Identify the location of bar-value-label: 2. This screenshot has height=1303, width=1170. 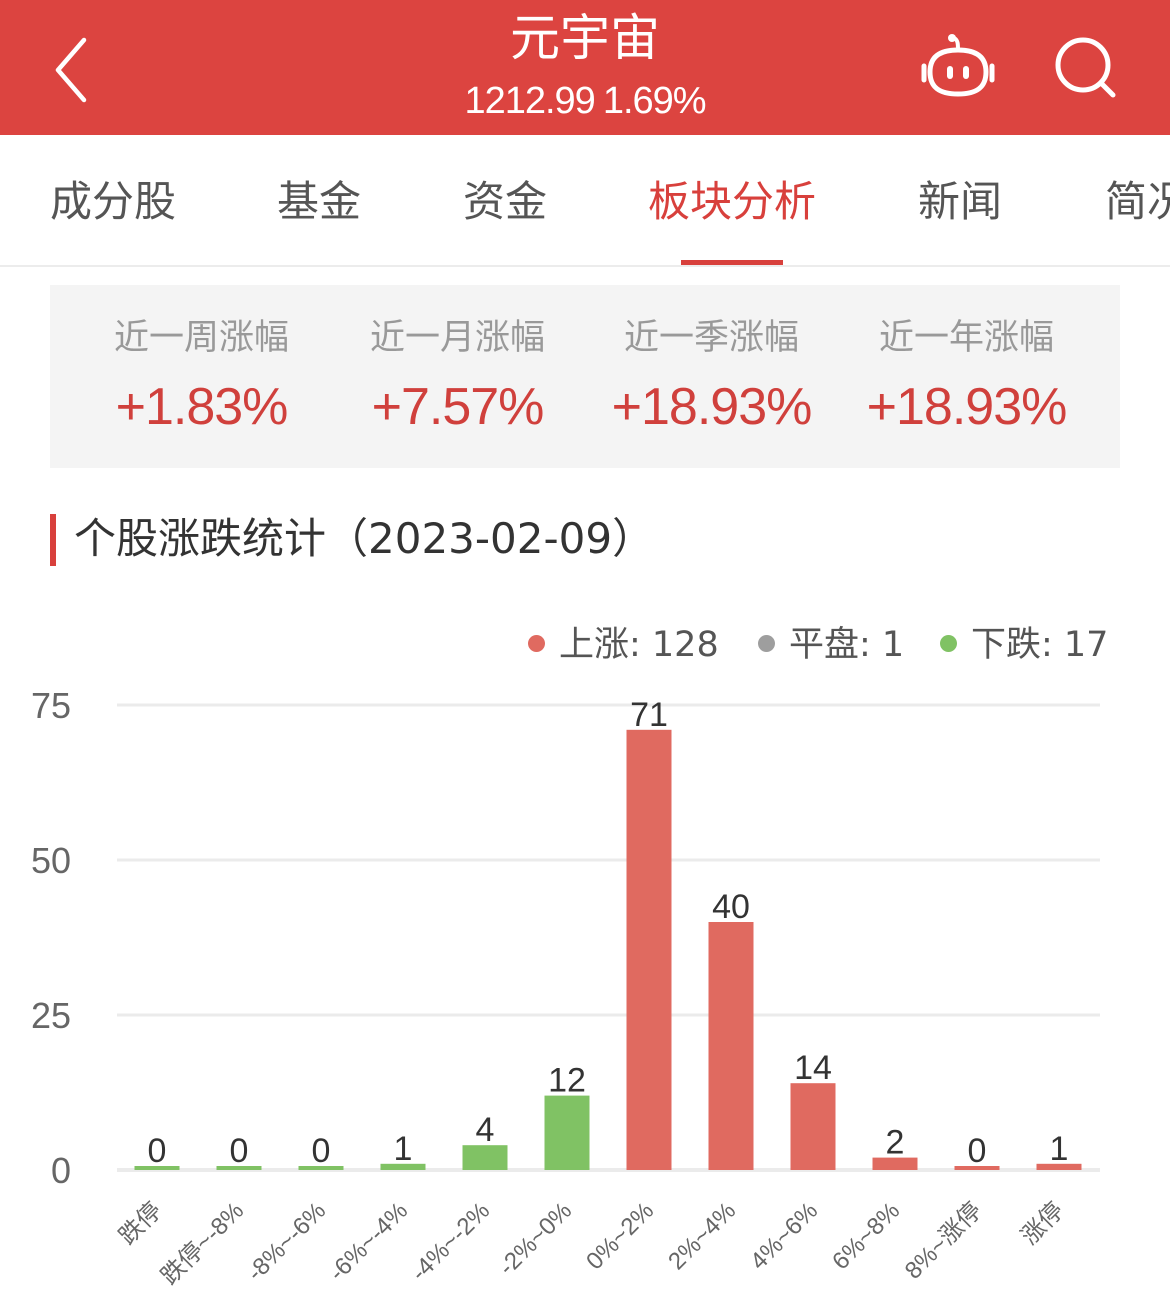
(895, 1143).